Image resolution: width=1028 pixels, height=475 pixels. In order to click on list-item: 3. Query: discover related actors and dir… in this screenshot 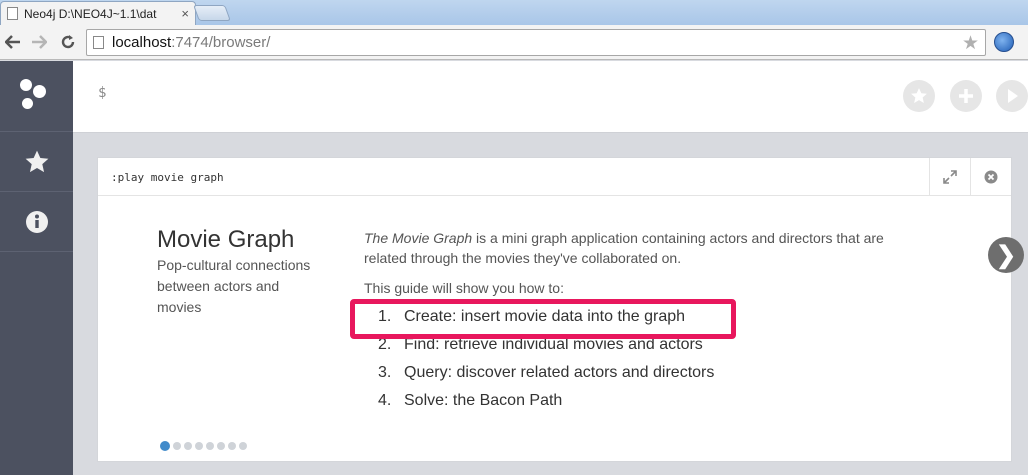, I will do `click(546, 372)`.